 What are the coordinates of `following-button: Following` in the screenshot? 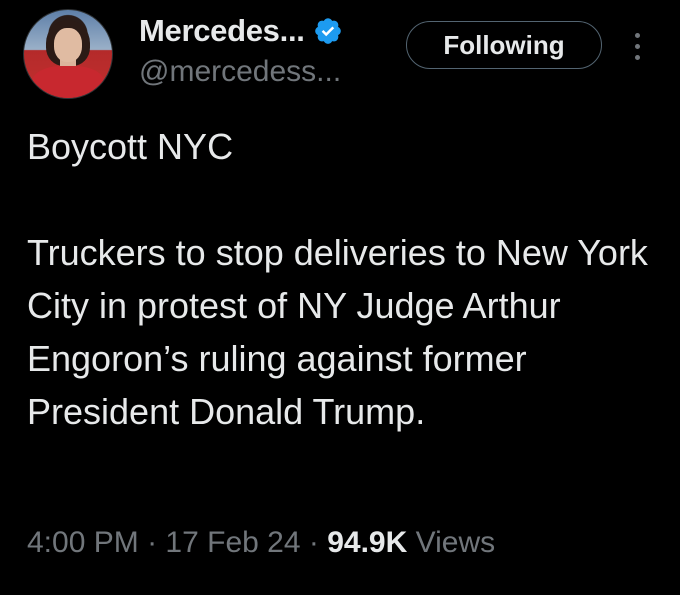 It's located at (504, 45).